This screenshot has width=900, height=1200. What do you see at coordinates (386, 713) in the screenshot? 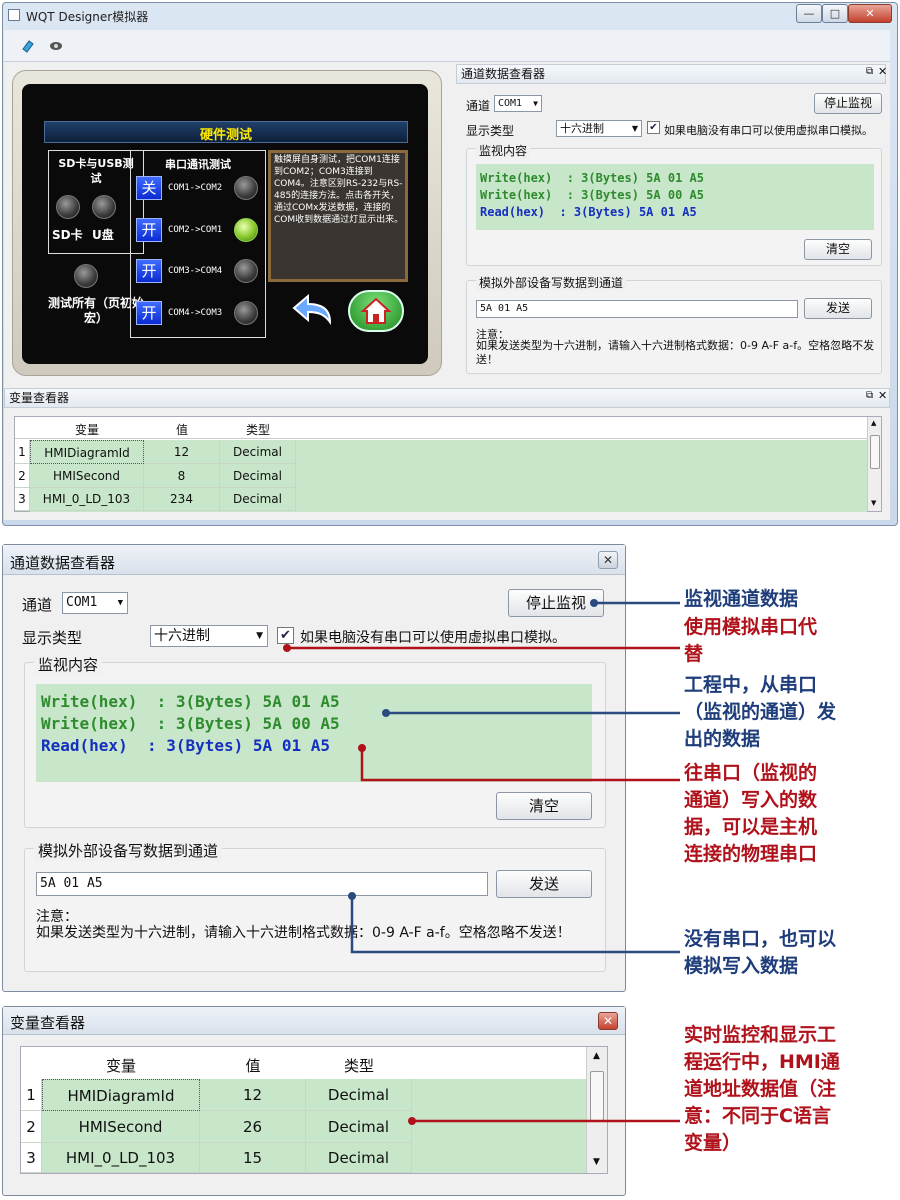
I see `callout-dot-write` at bounding box center [386, 713].